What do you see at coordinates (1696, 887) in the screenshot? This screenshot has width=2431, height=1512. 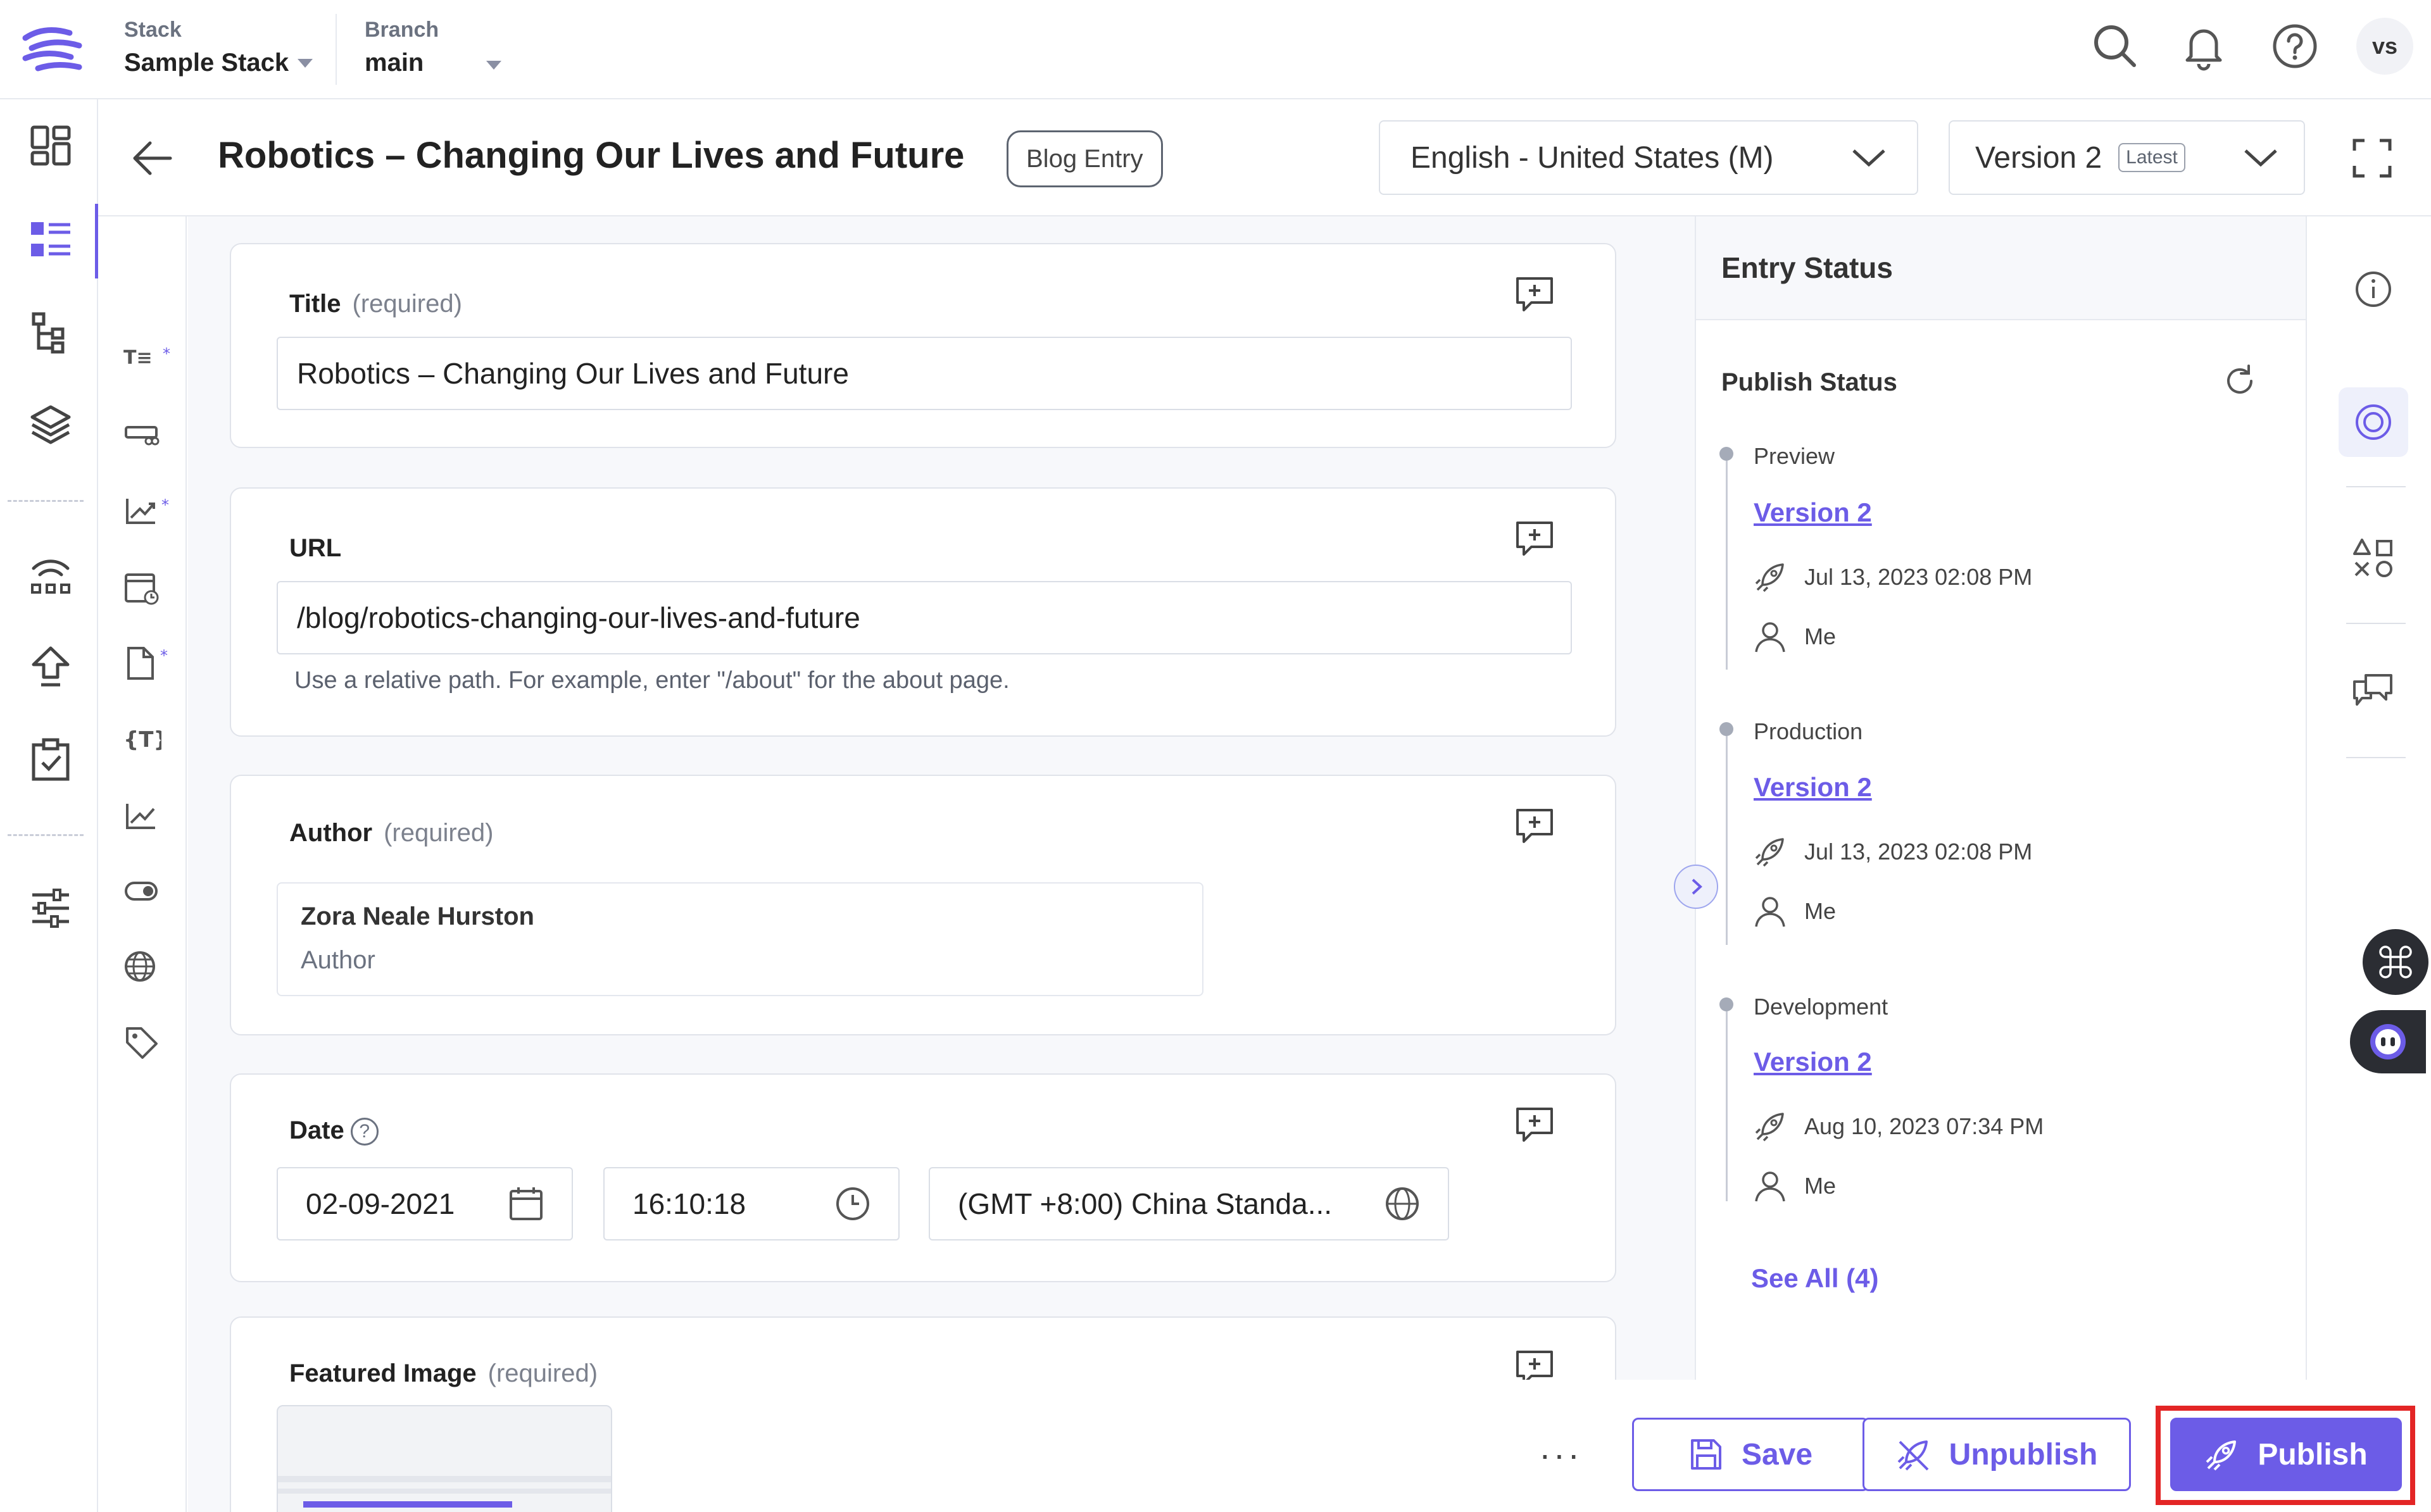 I see `collapse-panel-button` at bounding box center [1696, 887].